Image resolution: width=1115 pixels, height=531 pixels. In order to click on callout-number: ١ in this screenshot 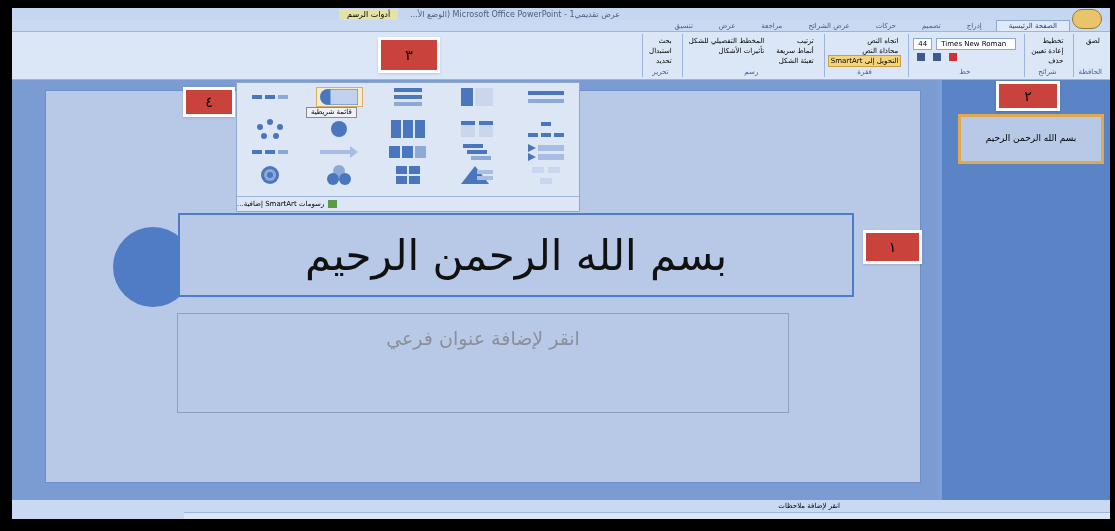, I will do `click(892, 247)`.